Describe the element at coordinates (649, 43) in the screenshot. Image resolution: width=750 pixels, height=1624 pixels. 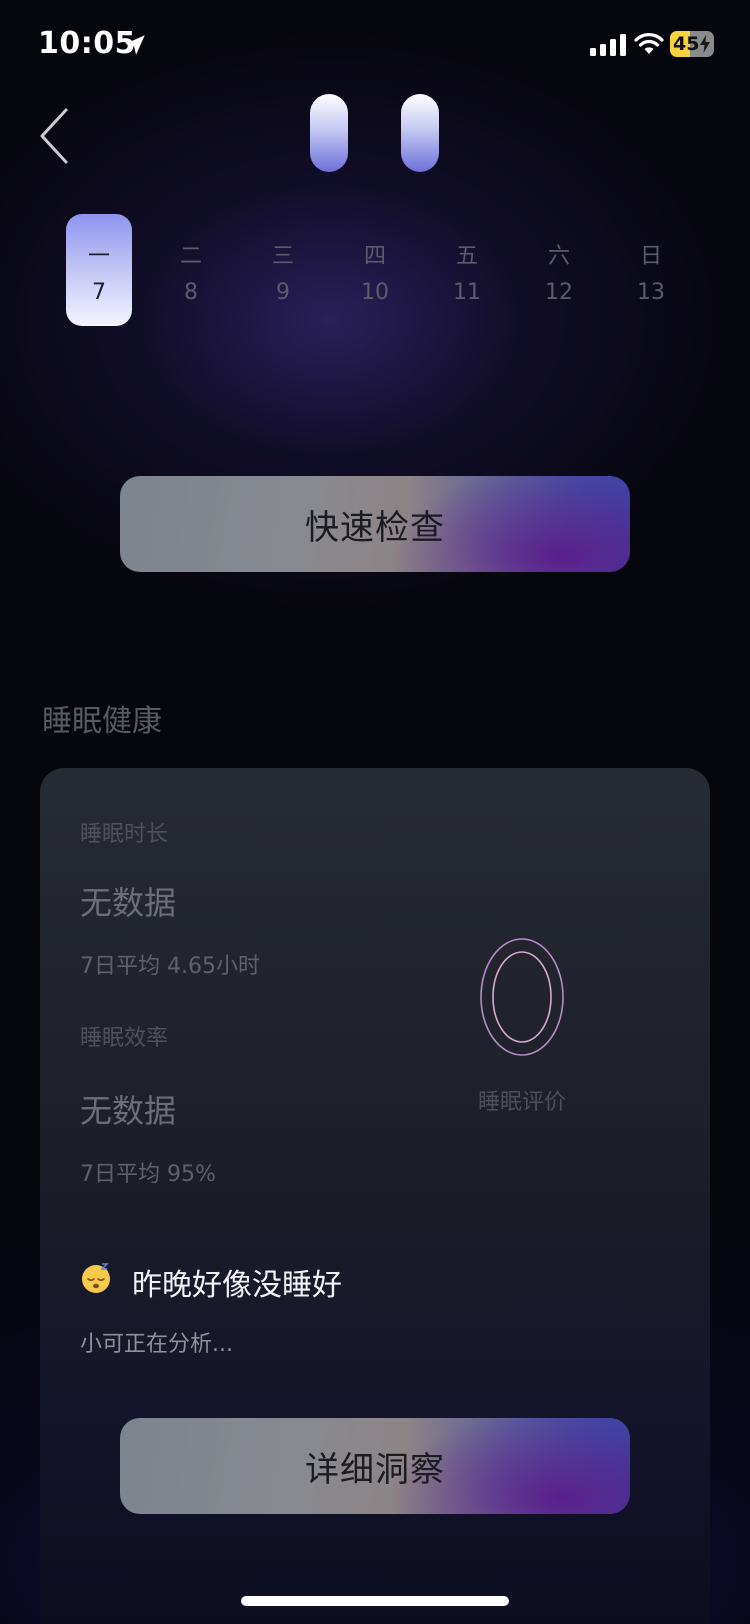
I see `wifi-icon` at that location.